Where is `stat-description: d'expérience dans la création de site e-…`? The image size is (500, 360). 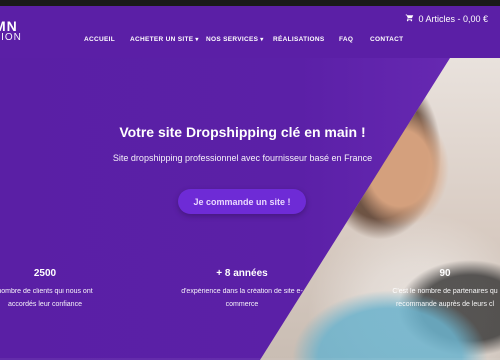 stat-description: d'expérience dans la création de site e-… is located at coordinates (242, 298).